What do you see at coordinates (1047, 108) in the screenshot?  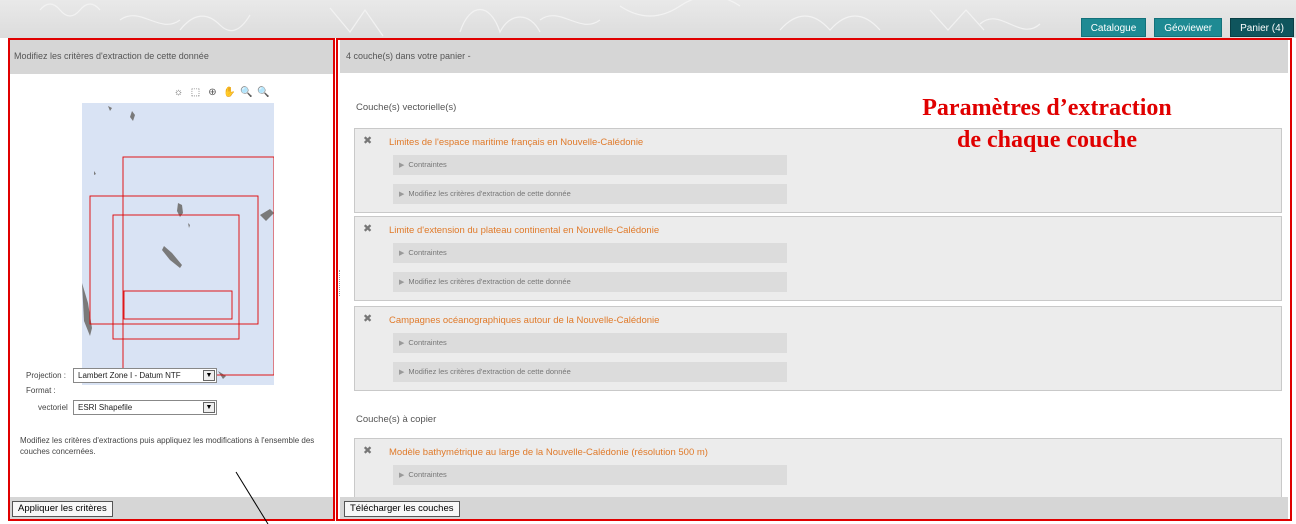 I see `annotation-line-1: Paramètres d’extraction` at bounding box center [1047, 108].